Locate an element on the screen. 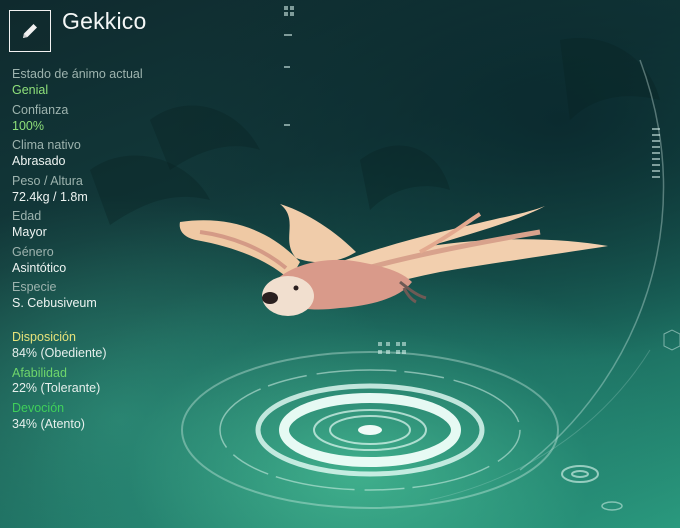 The image size is (680, 528). gender-label: Género is located at coordinates (33, 252).